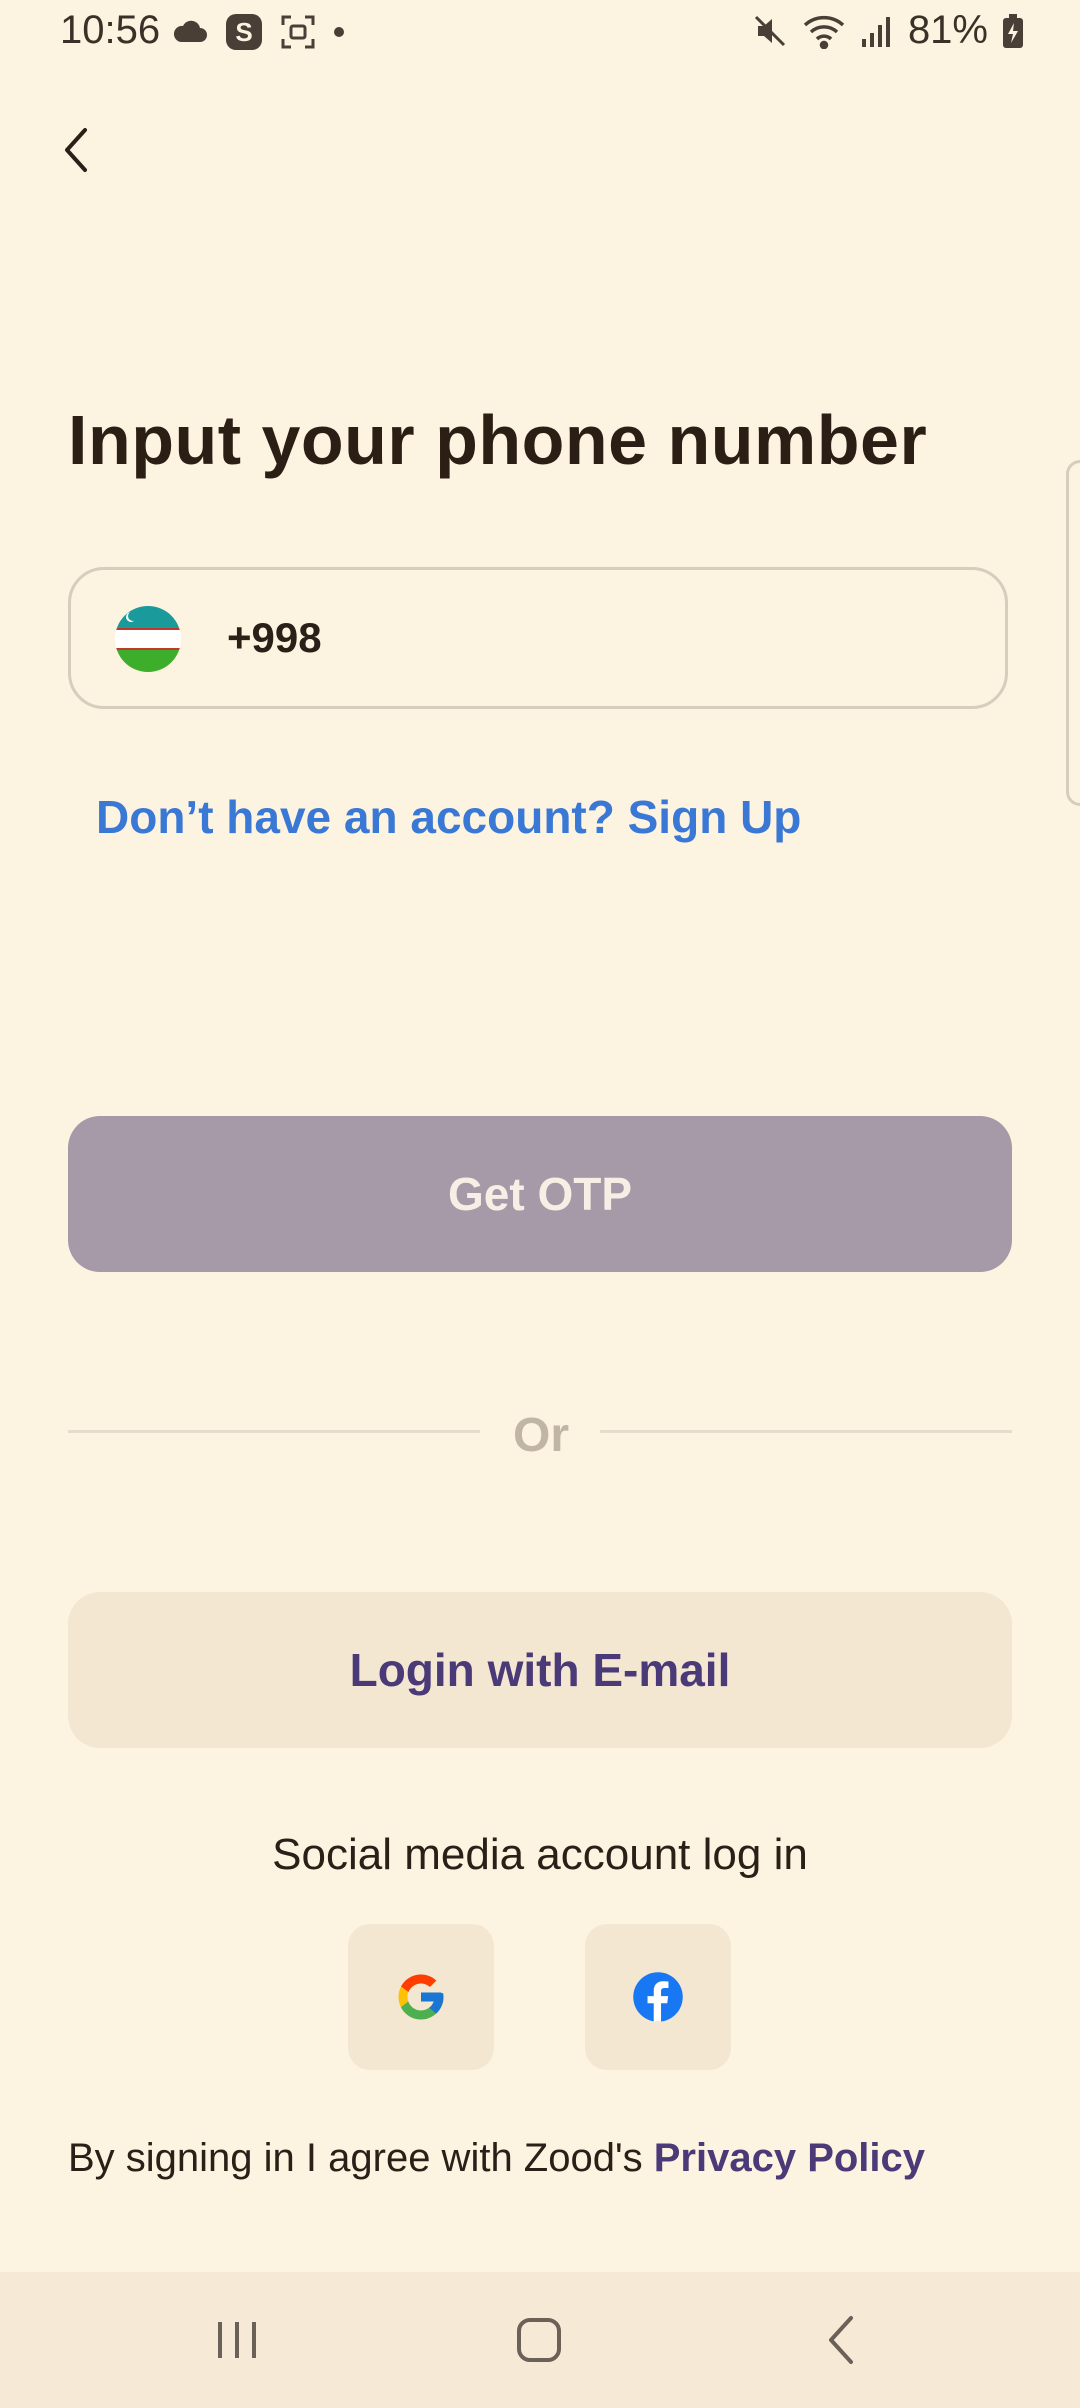  I want to click on back-button, so click(76, 150).